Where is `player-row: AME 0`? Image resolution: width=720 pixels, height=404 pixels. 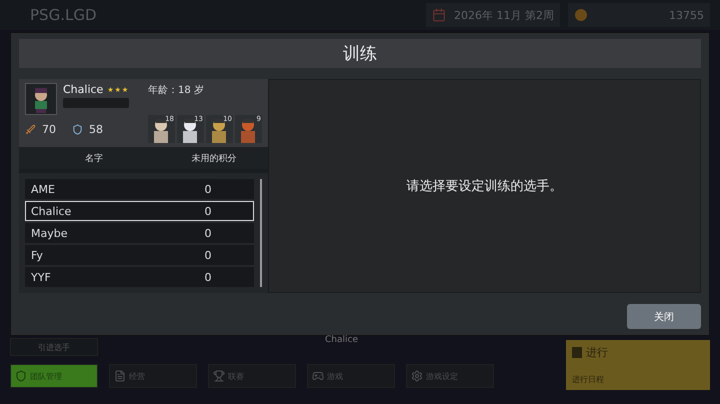
player-row: AME 0 is located at coordinates (139, 189).